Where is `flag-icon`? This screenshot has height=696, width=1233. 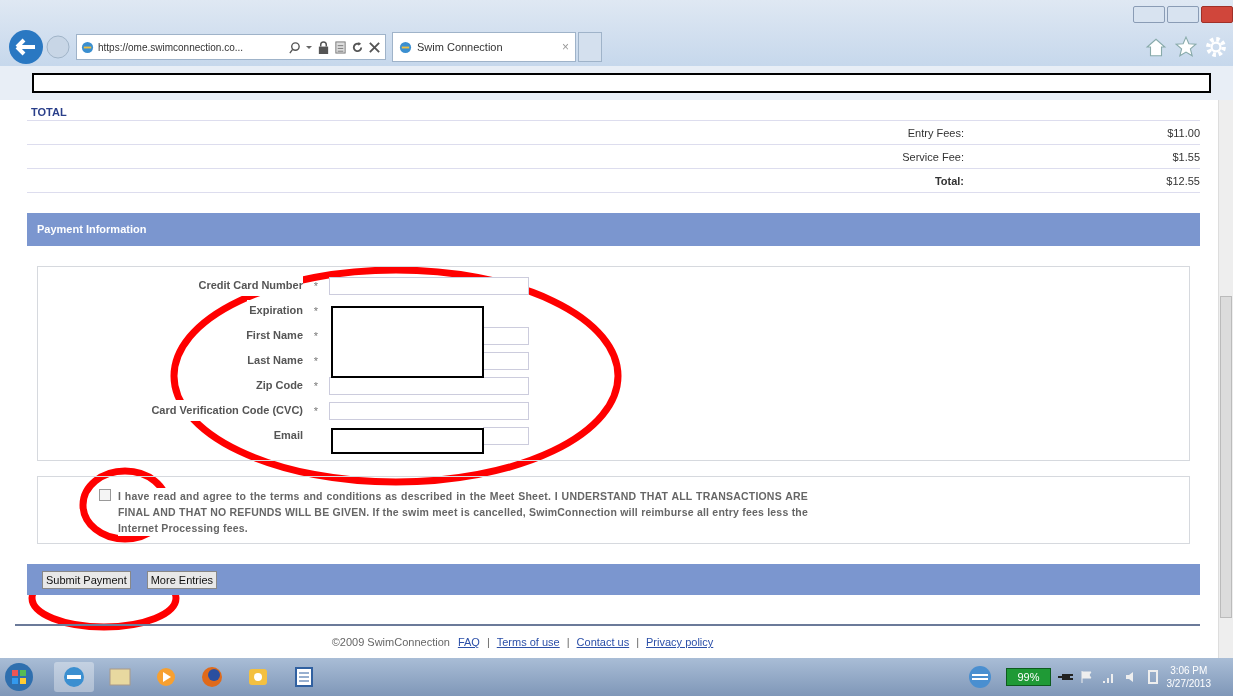
flag-icon is located at coordinates (1086, 677).